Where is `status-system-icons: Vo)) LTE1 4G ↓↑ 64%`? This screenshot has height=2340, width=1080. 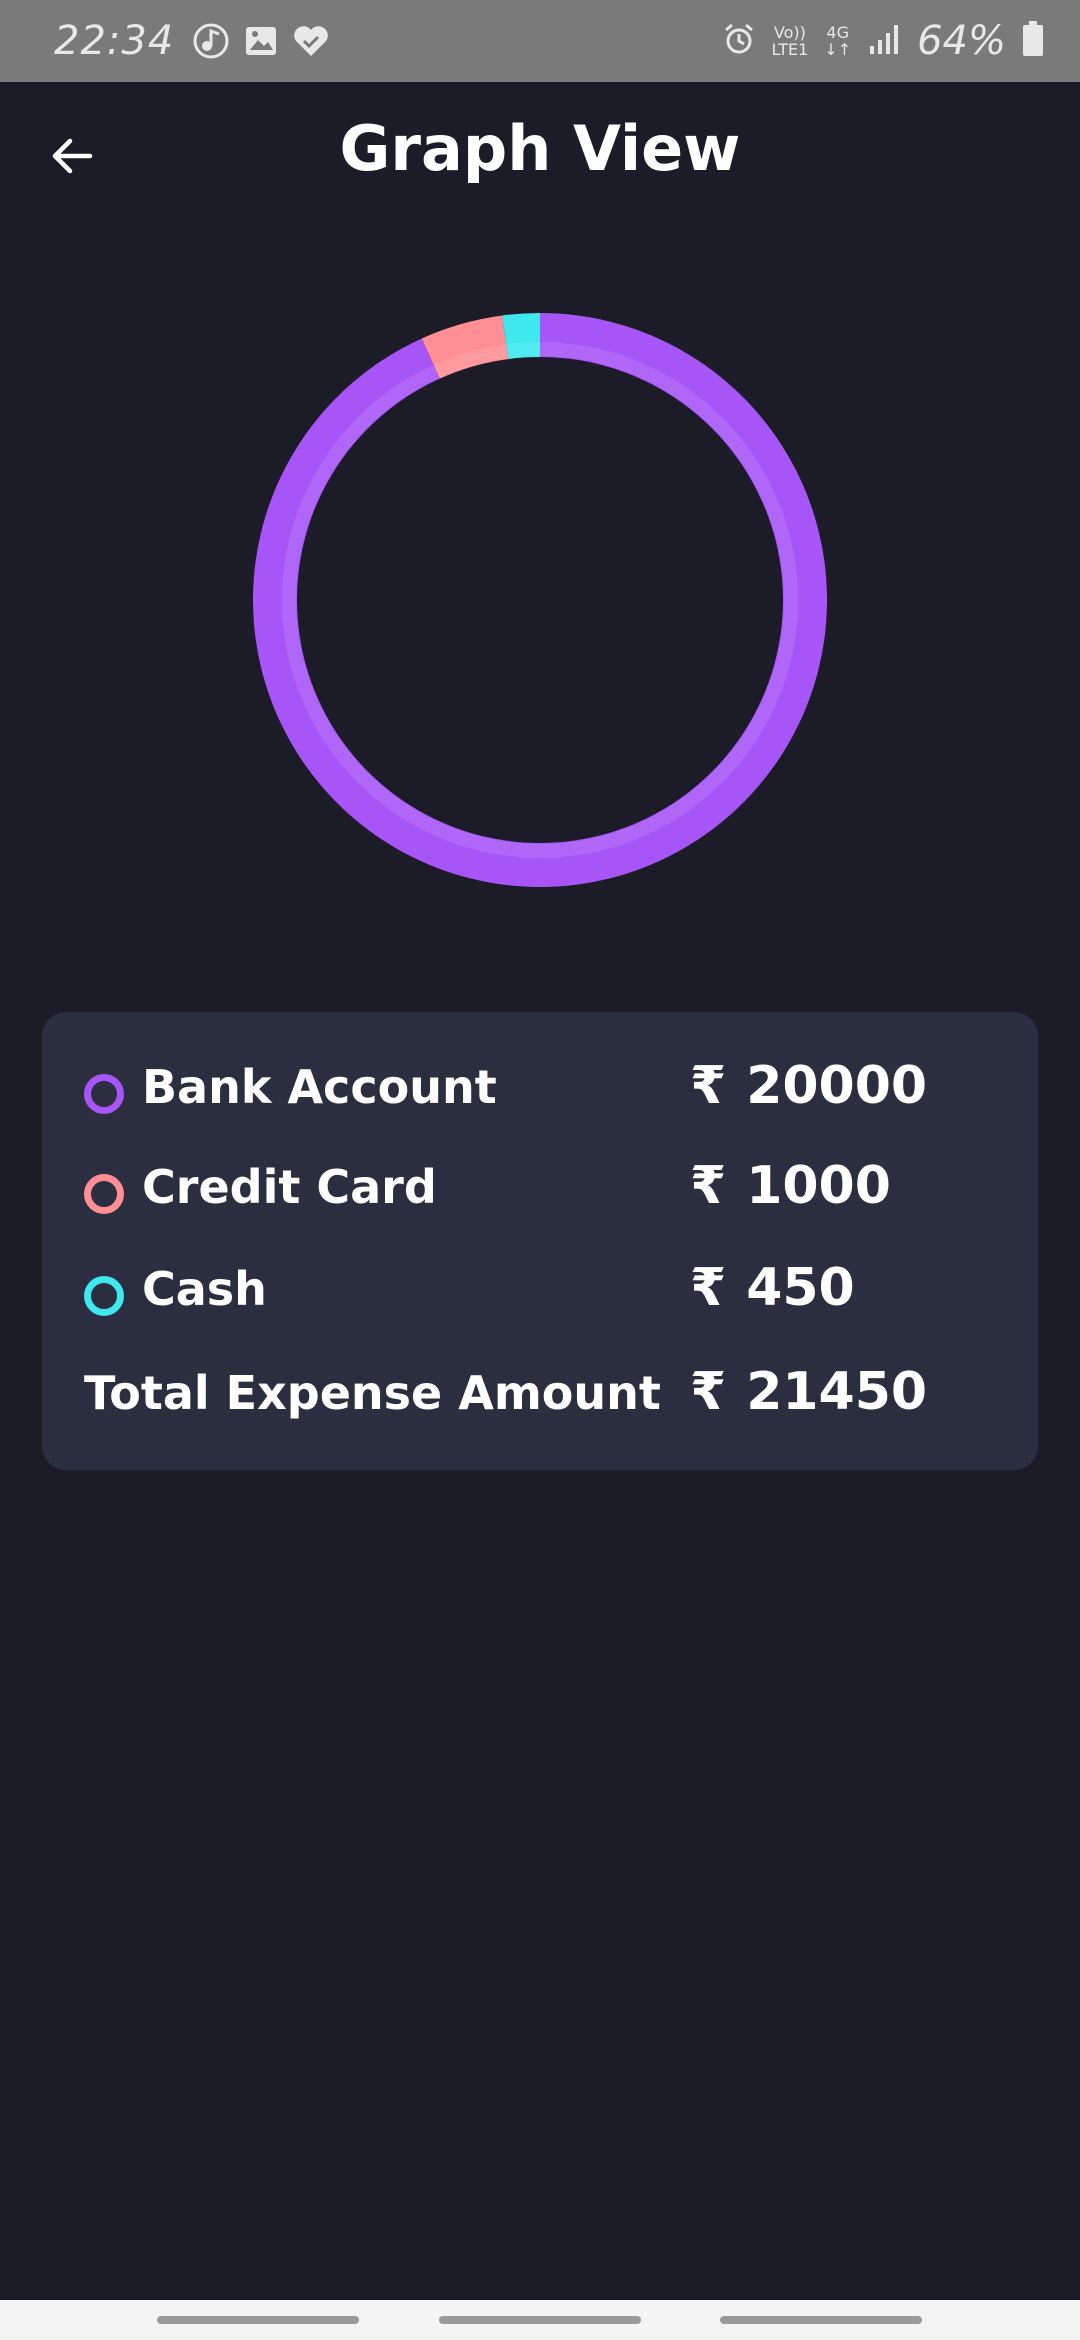
status-system-icons: Vo)) LTE1 4G ↓↑ 64% is located at coordinates (883, 41).